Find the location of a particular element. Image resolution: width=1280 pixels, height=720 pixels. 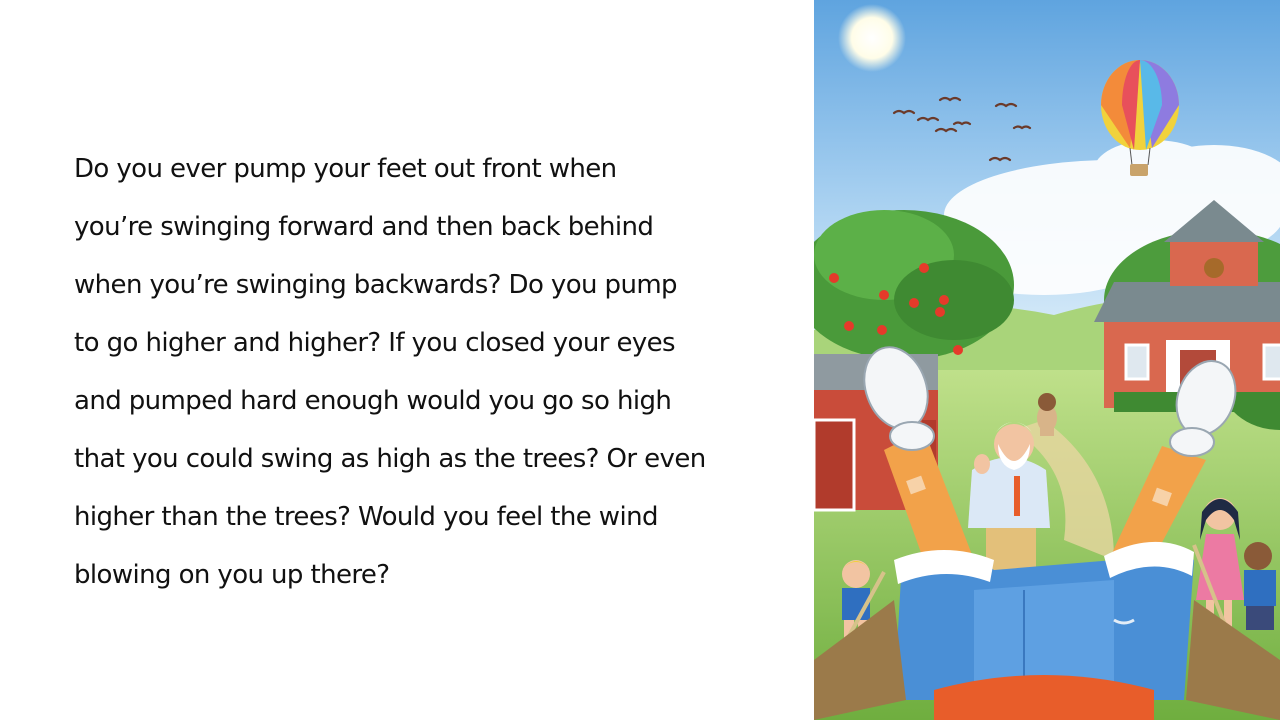

sun is located at coordinates (872, 38).